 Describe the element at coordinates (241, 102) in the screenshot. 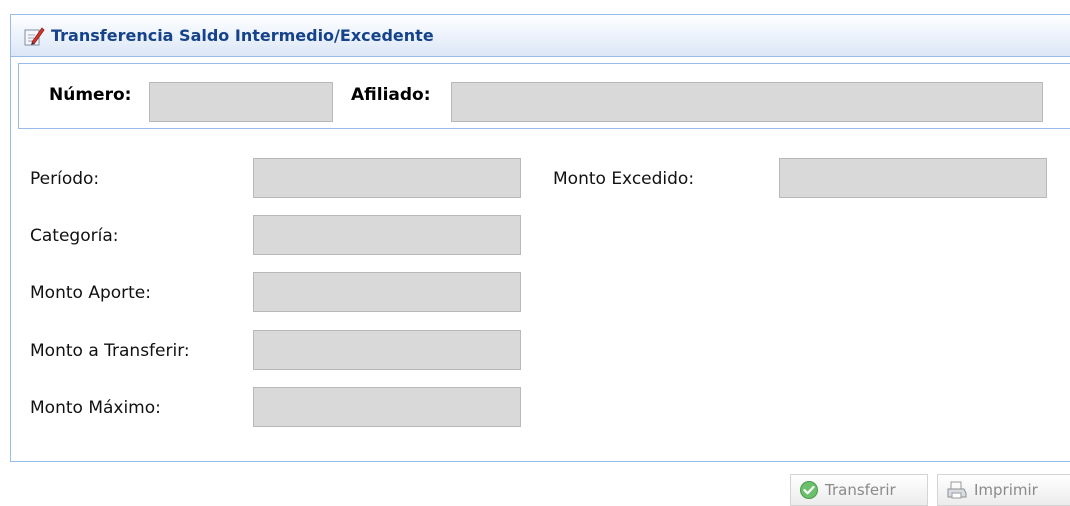

I see `numero-field` at that location.